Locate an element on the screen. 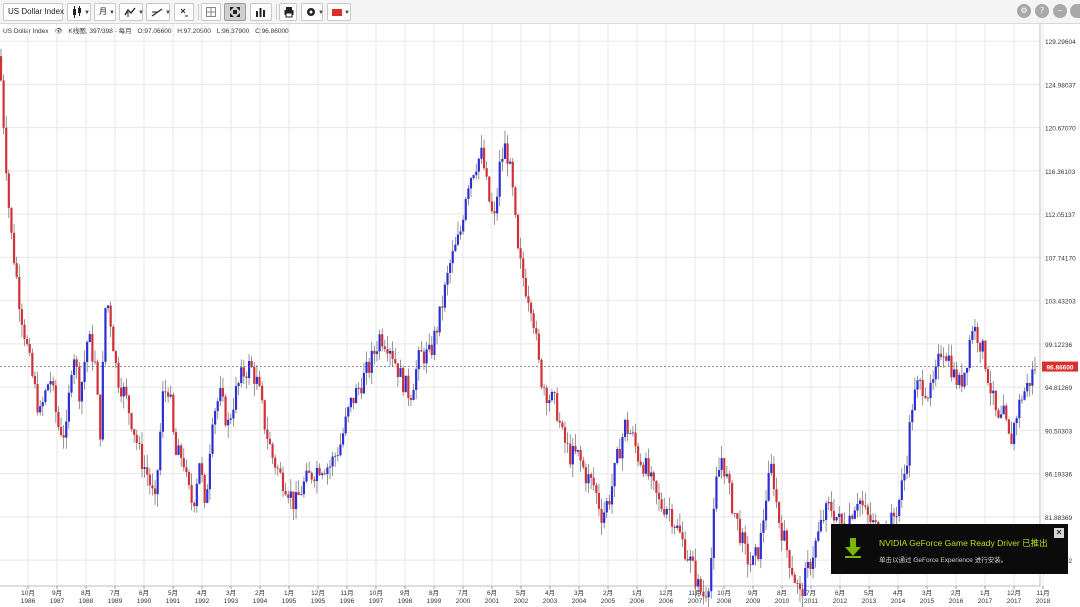 The width and height of the screenshot is (1080, 607). notification-title: NVIDIA GeForce Game Ready Driver 已推出 is located at coordinates (963, 543).